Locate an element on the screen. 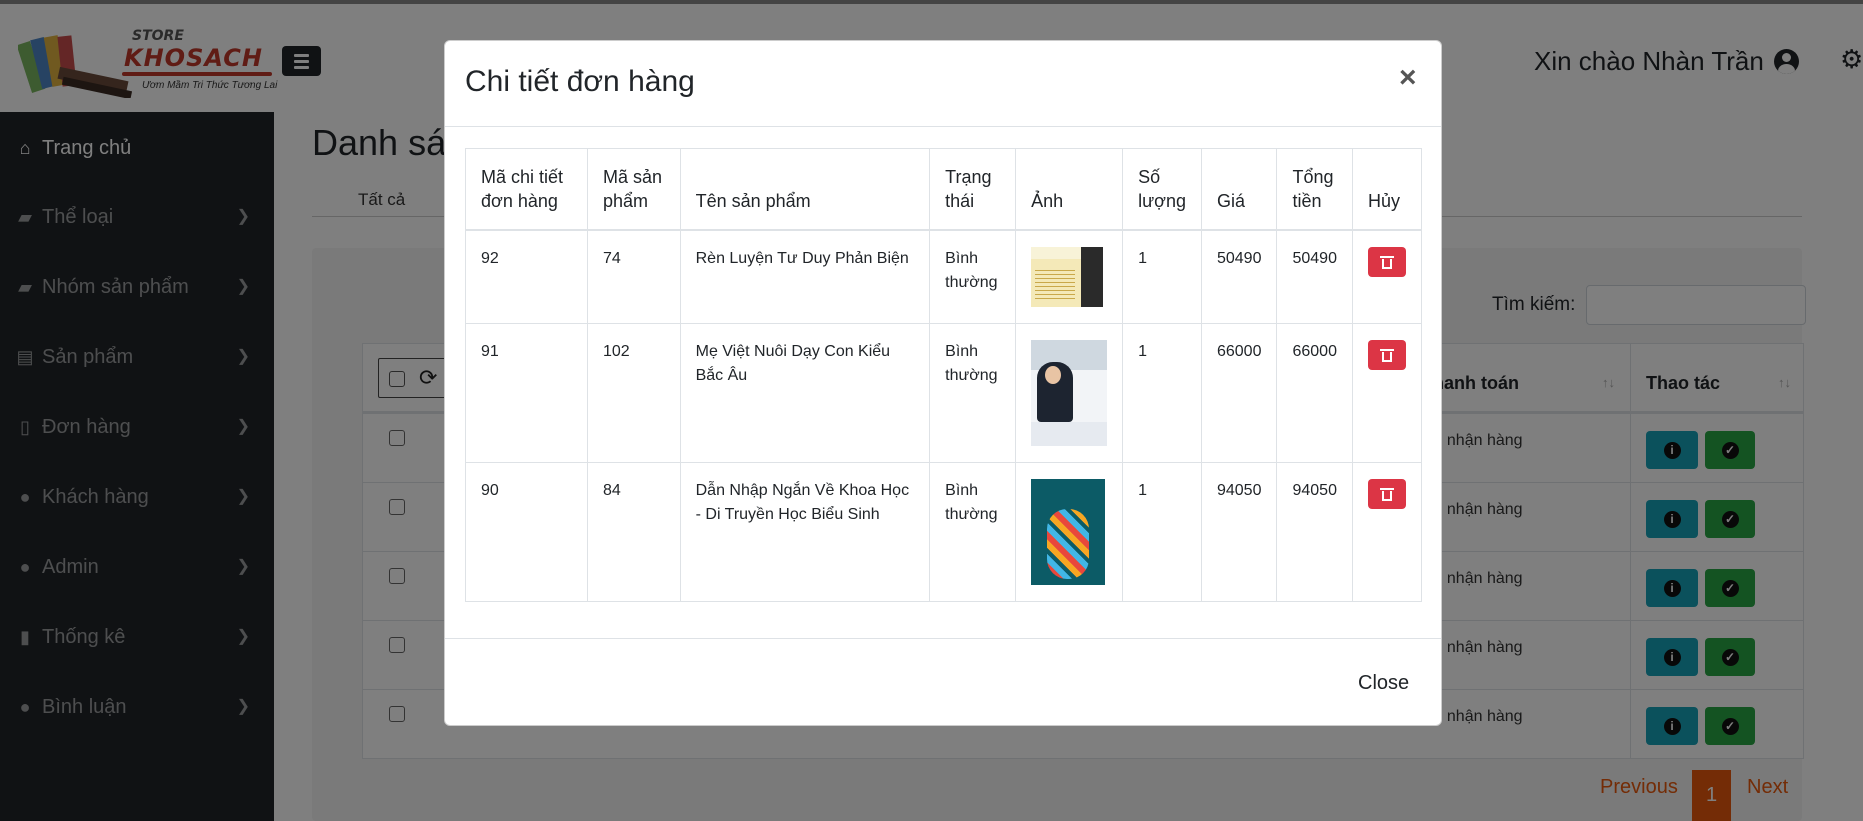 The height and width of the screenshot is (821, 1863). product-id-cell: 102 is located at coordinates (633, 393).